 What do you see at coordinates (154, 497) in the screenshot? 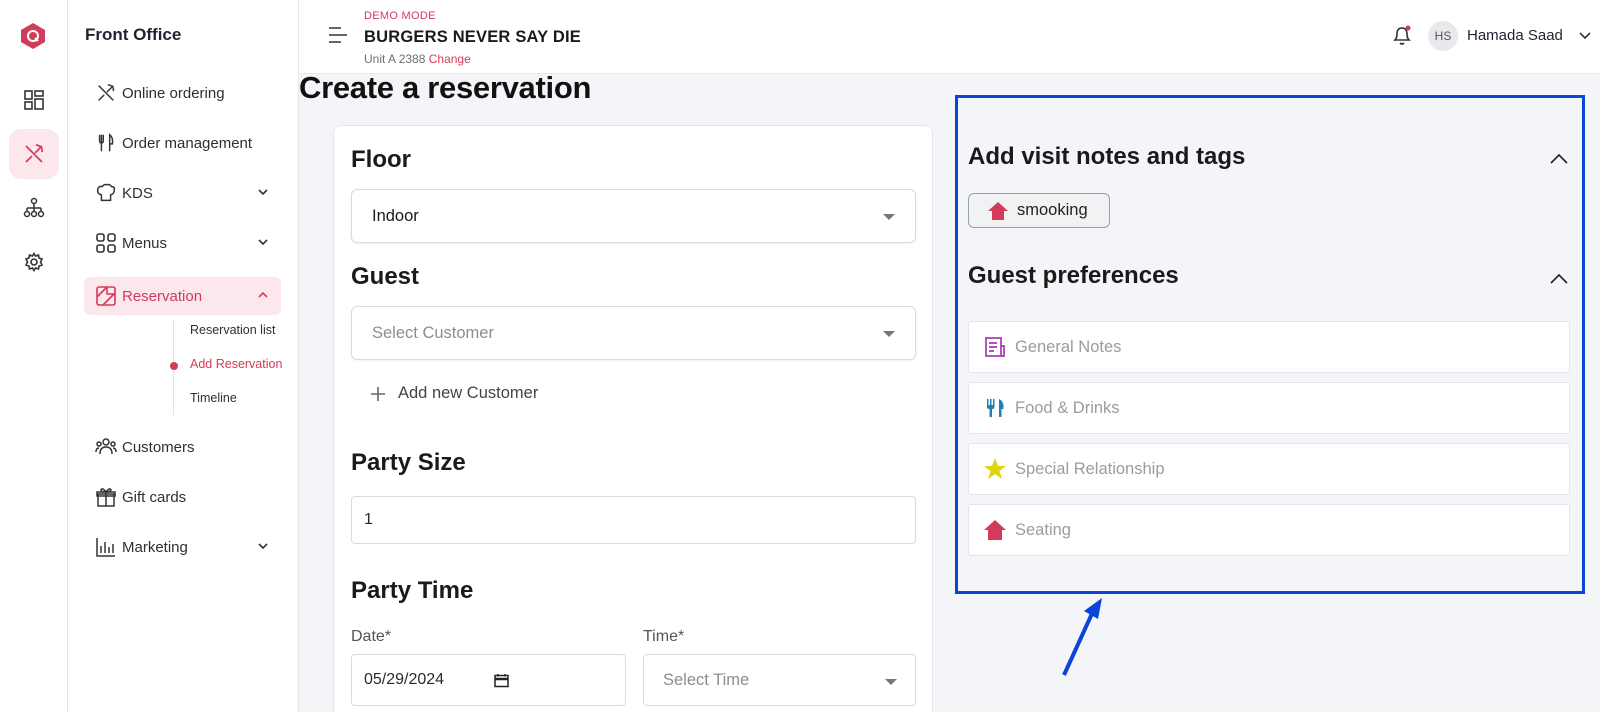
I see `sidebar-item-label: Gift cards` at bounding box center [154, 497].